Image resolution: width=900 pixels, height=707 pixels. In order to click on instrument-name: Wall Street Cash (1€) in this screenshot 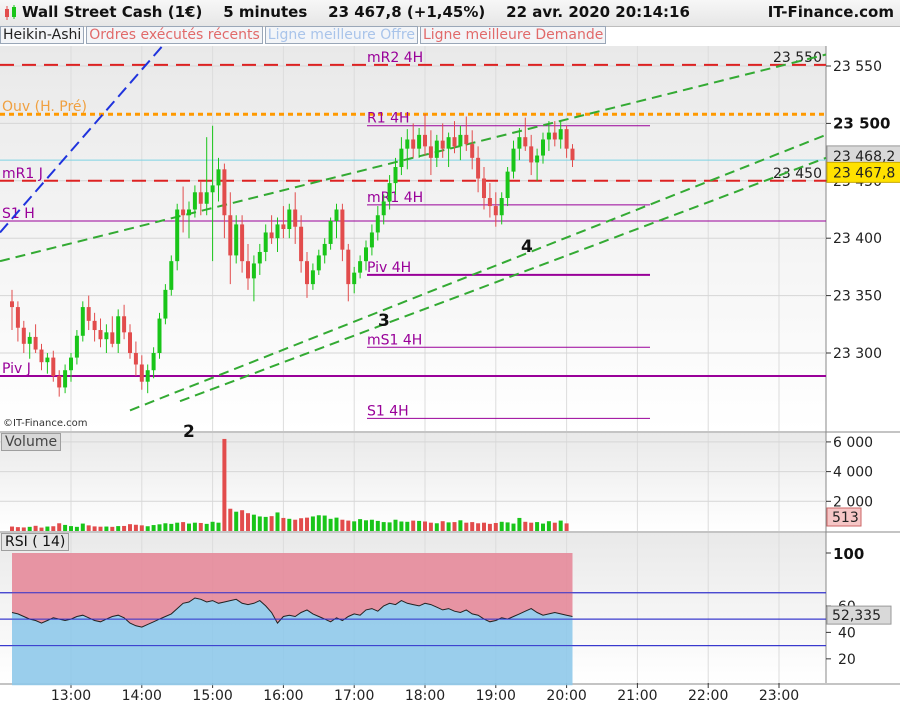, I will do `click(112, 12)`.